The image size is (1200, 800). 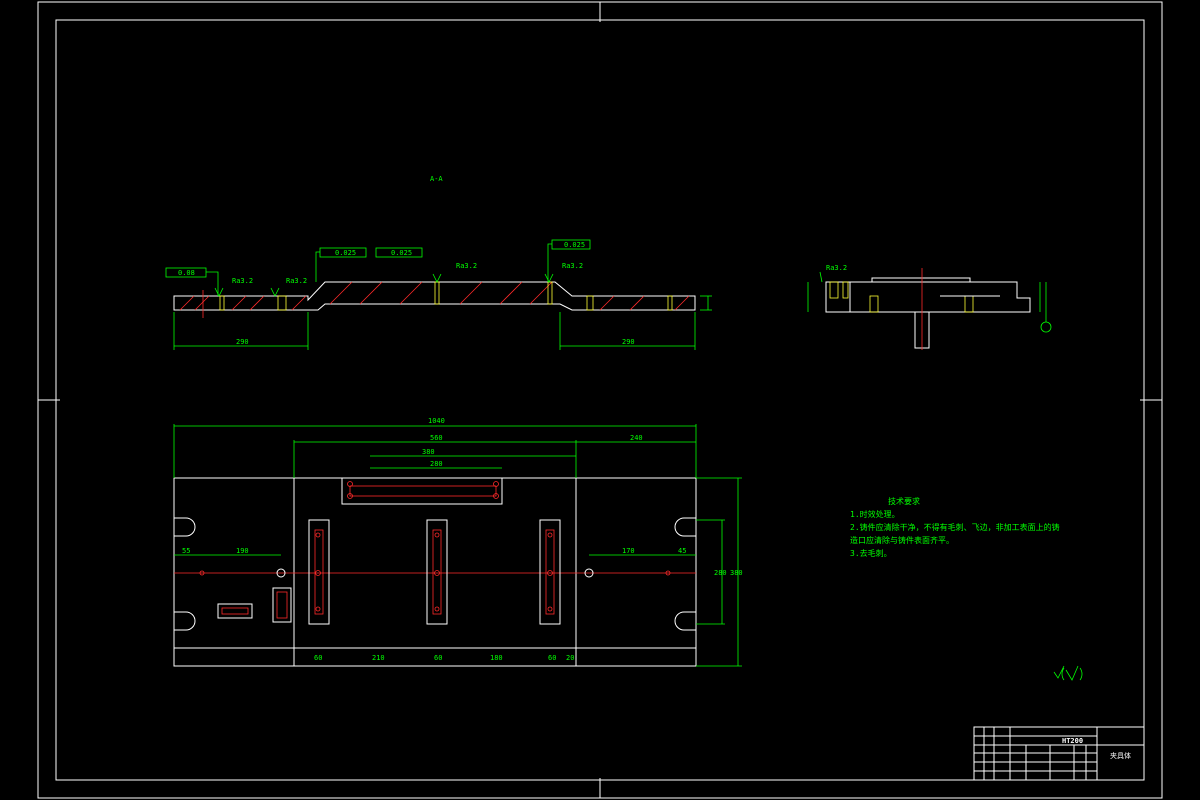 I want to click on svg-text: 20, so click(x=570, y=658).